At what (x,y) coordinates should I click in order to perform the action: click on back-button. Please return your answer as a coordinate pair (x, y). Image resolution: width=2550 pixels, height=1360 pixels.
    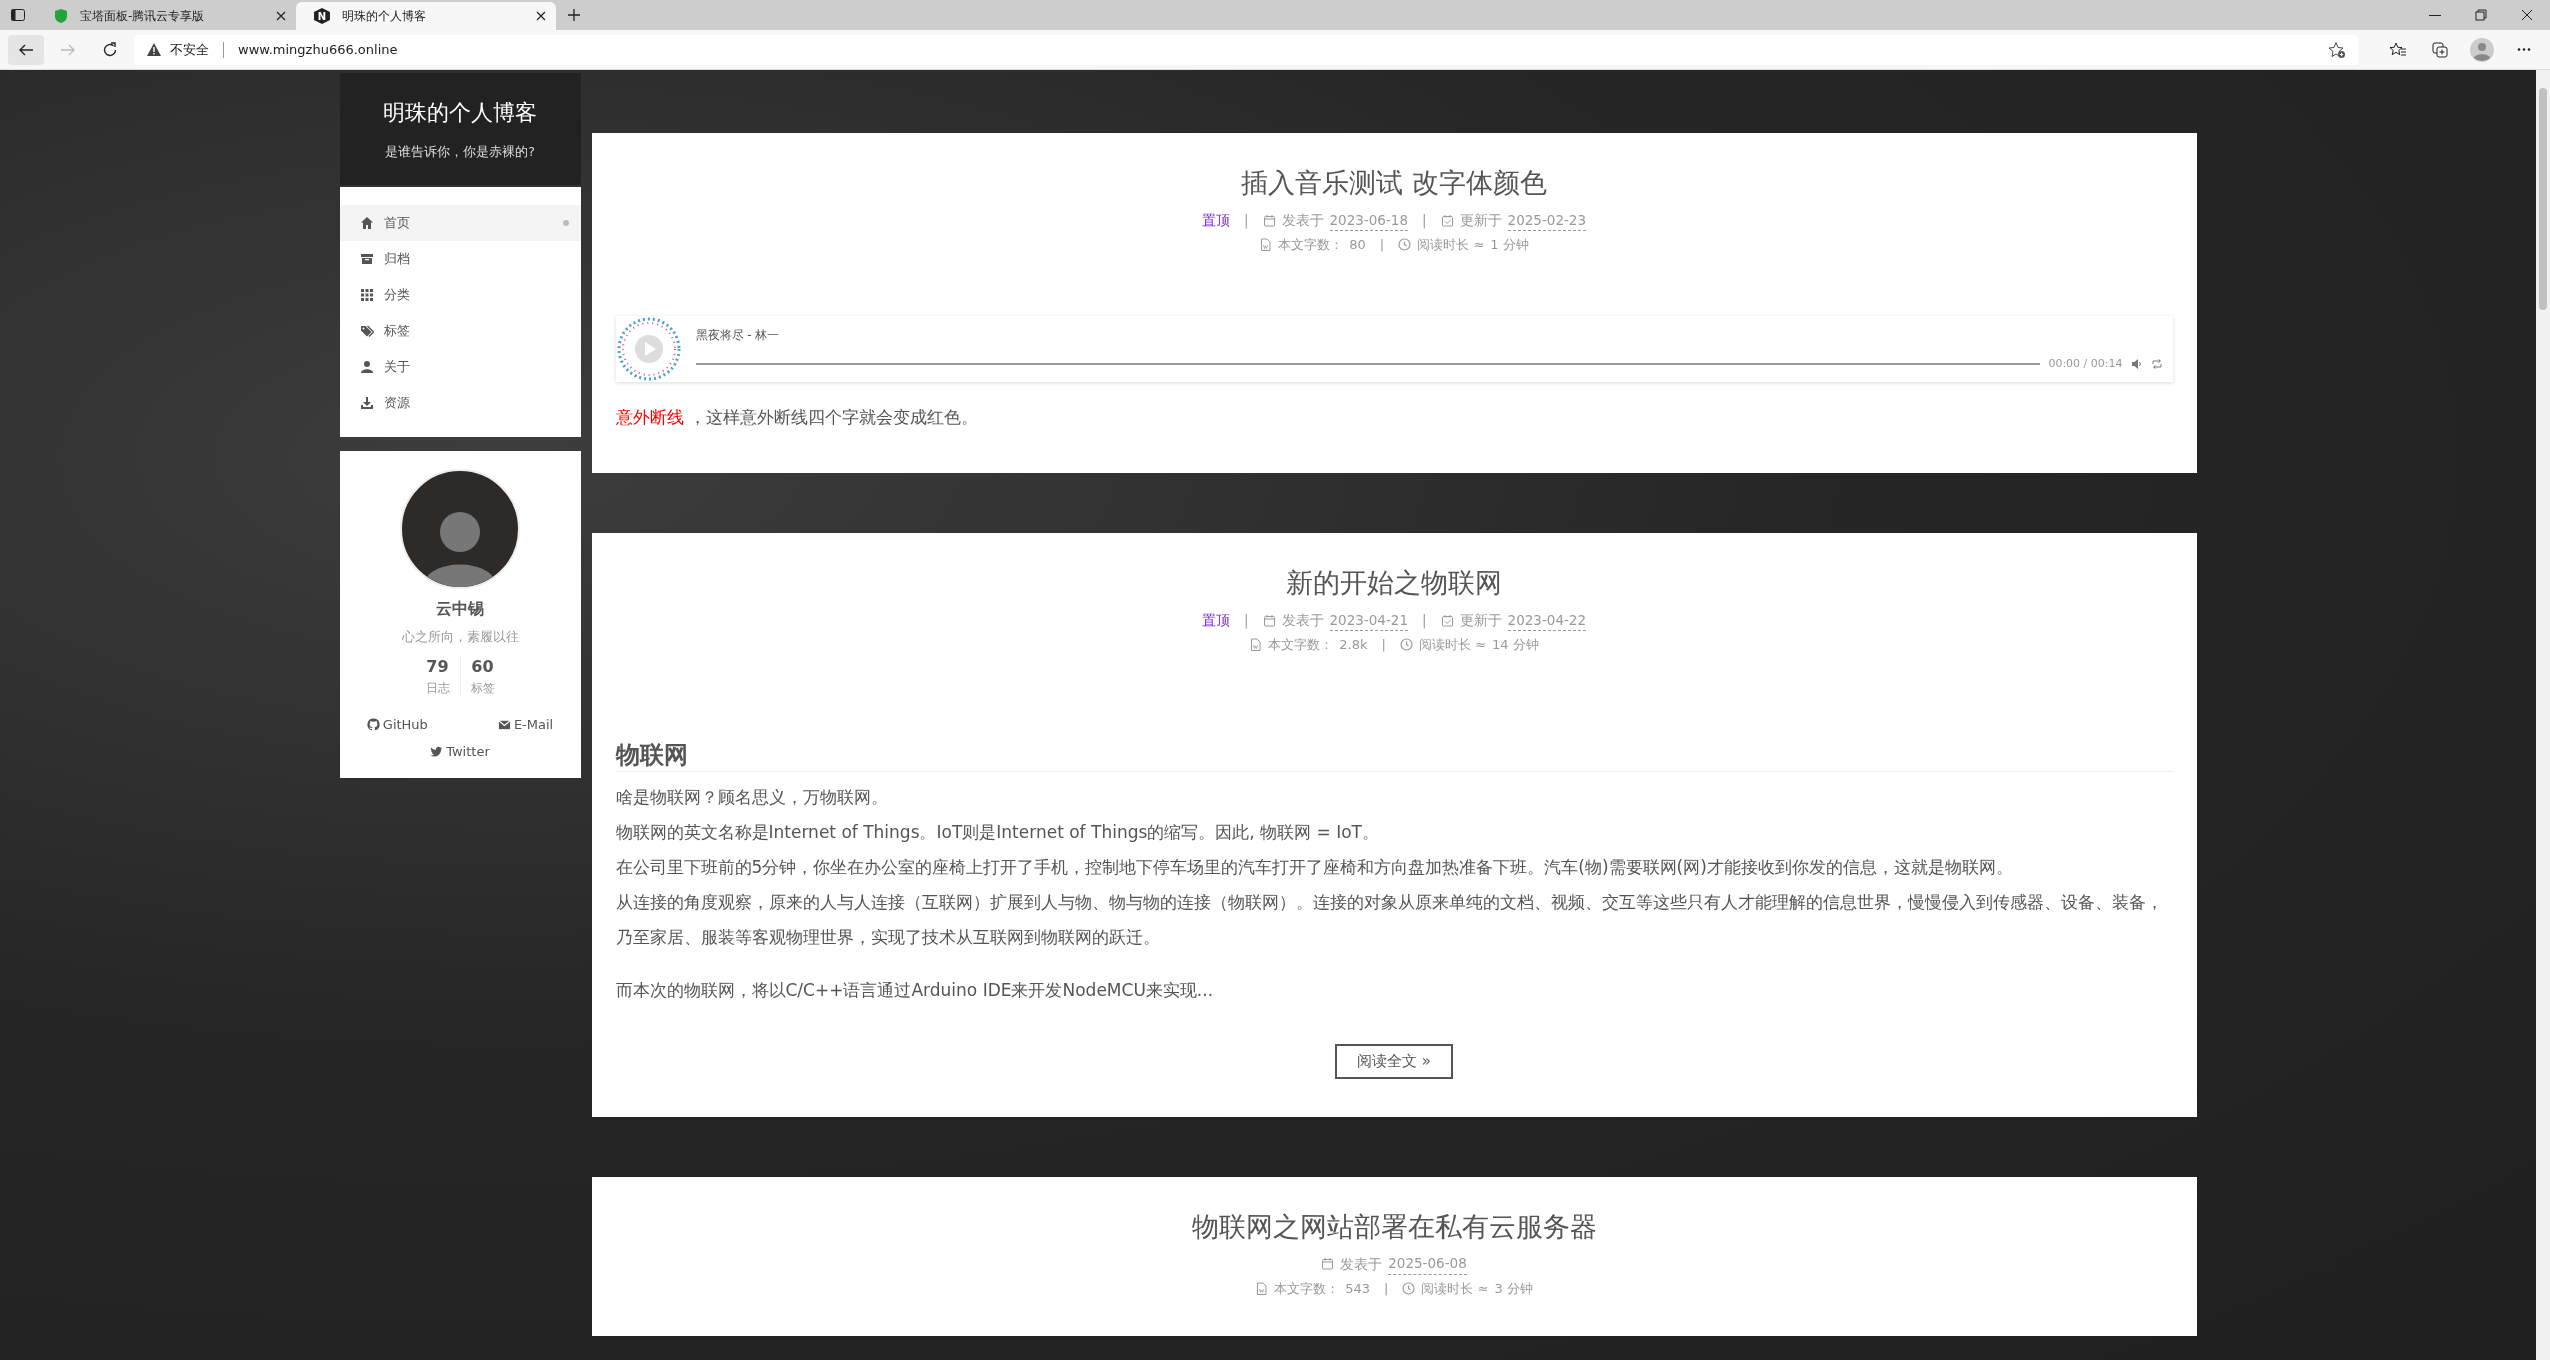
    Looking at the image, I should click on (26, 49).